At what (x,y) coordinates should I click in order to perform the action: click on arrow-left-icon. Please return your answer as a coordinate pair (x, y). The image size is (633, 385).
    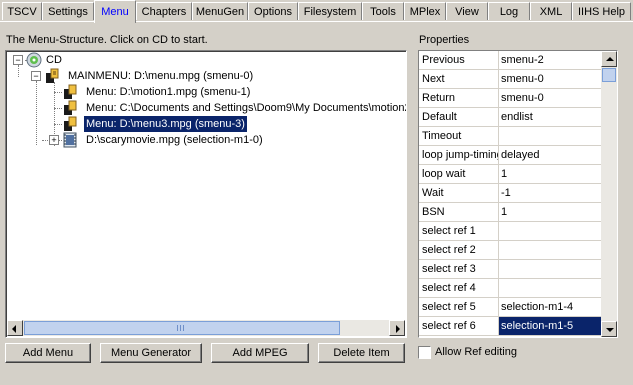
    Looking at the image, I should click on (14, 329).